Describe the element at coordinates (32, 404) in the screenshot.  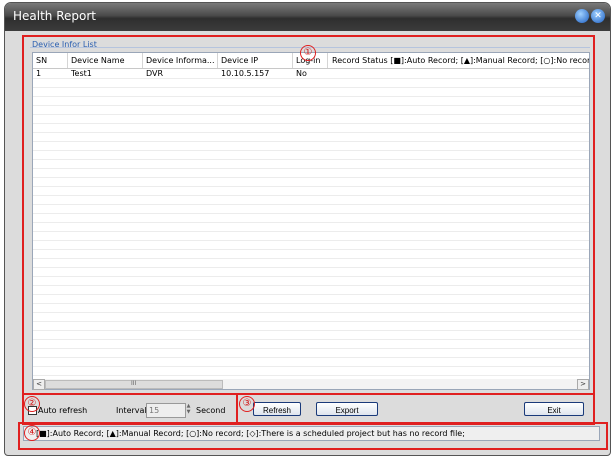
I see `callout-number-2: ②` at that location.